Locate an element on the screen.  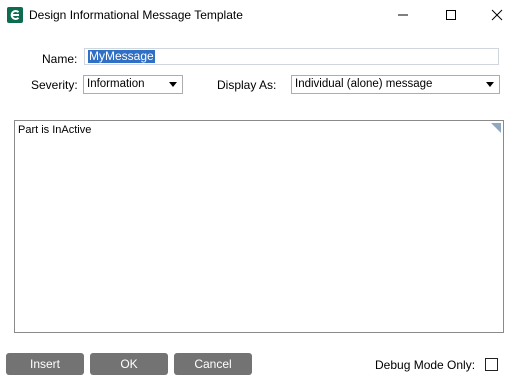
message-text: Part is InActive is located at coordinates (55, 130).